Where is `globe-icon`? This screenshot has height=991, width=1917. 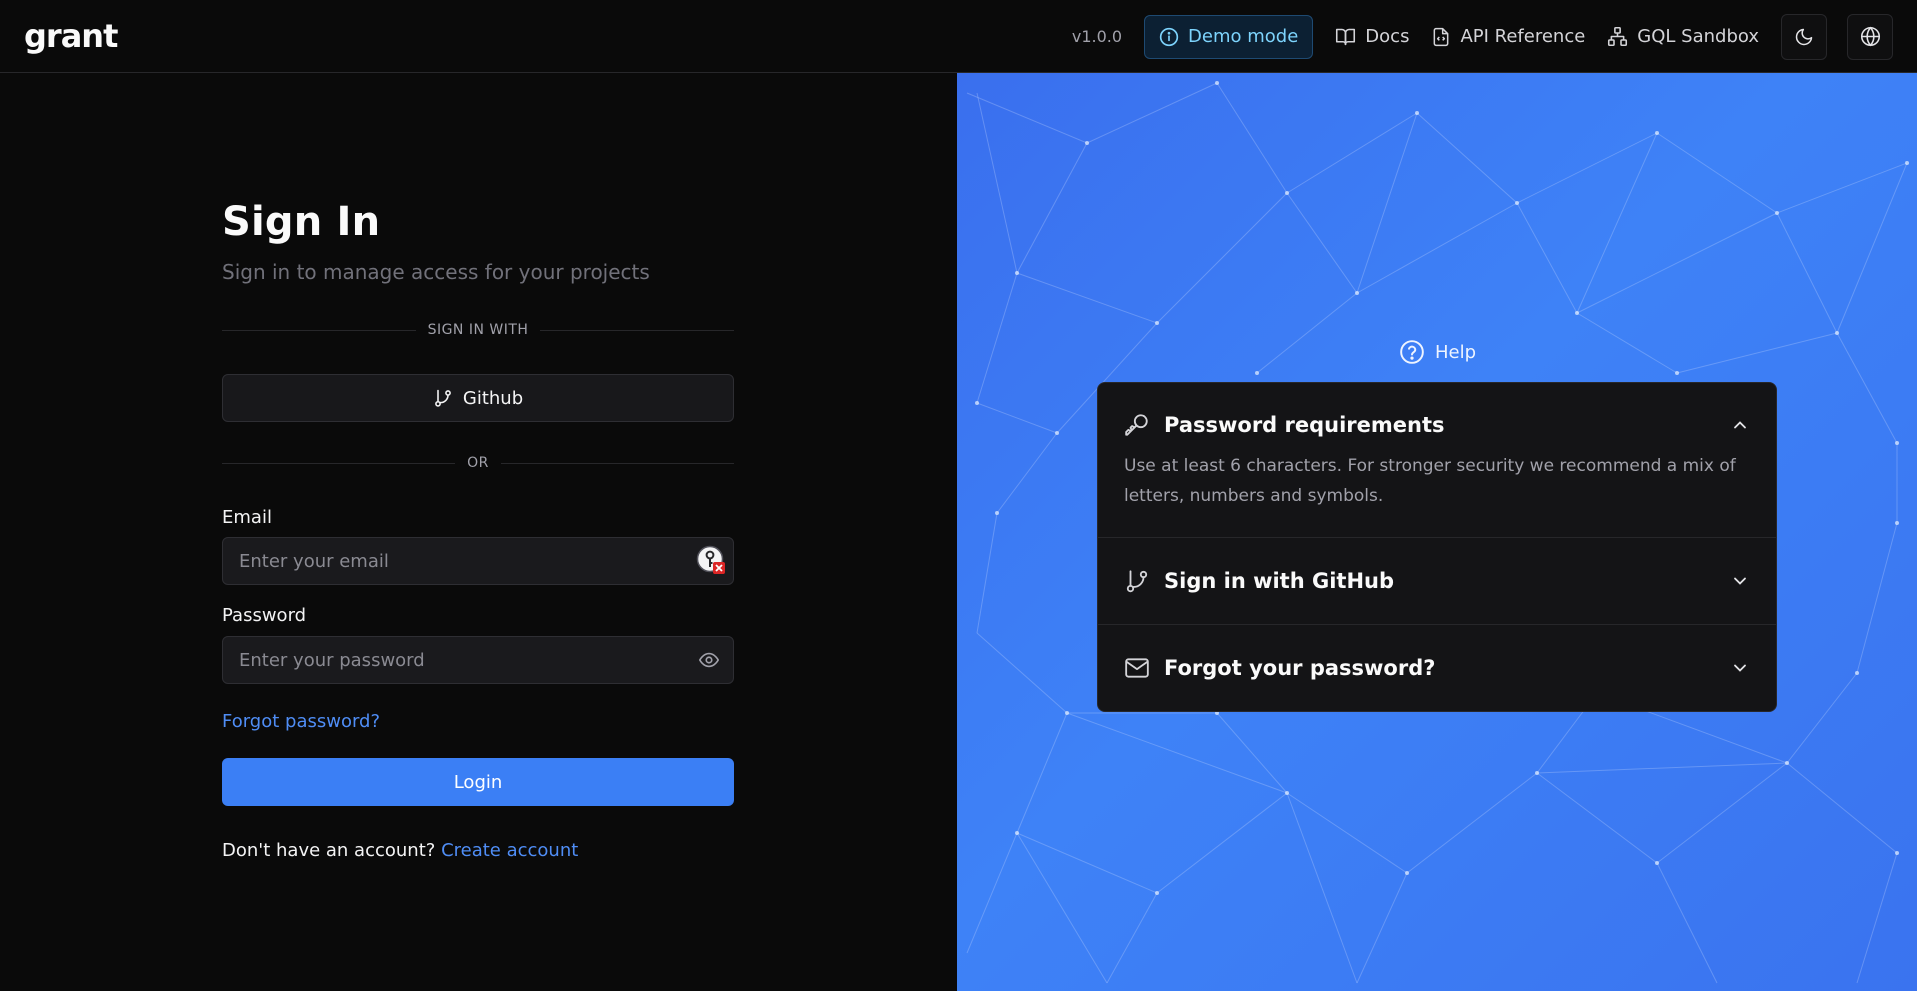 globe-icon is located at coordinates (1870, 36).